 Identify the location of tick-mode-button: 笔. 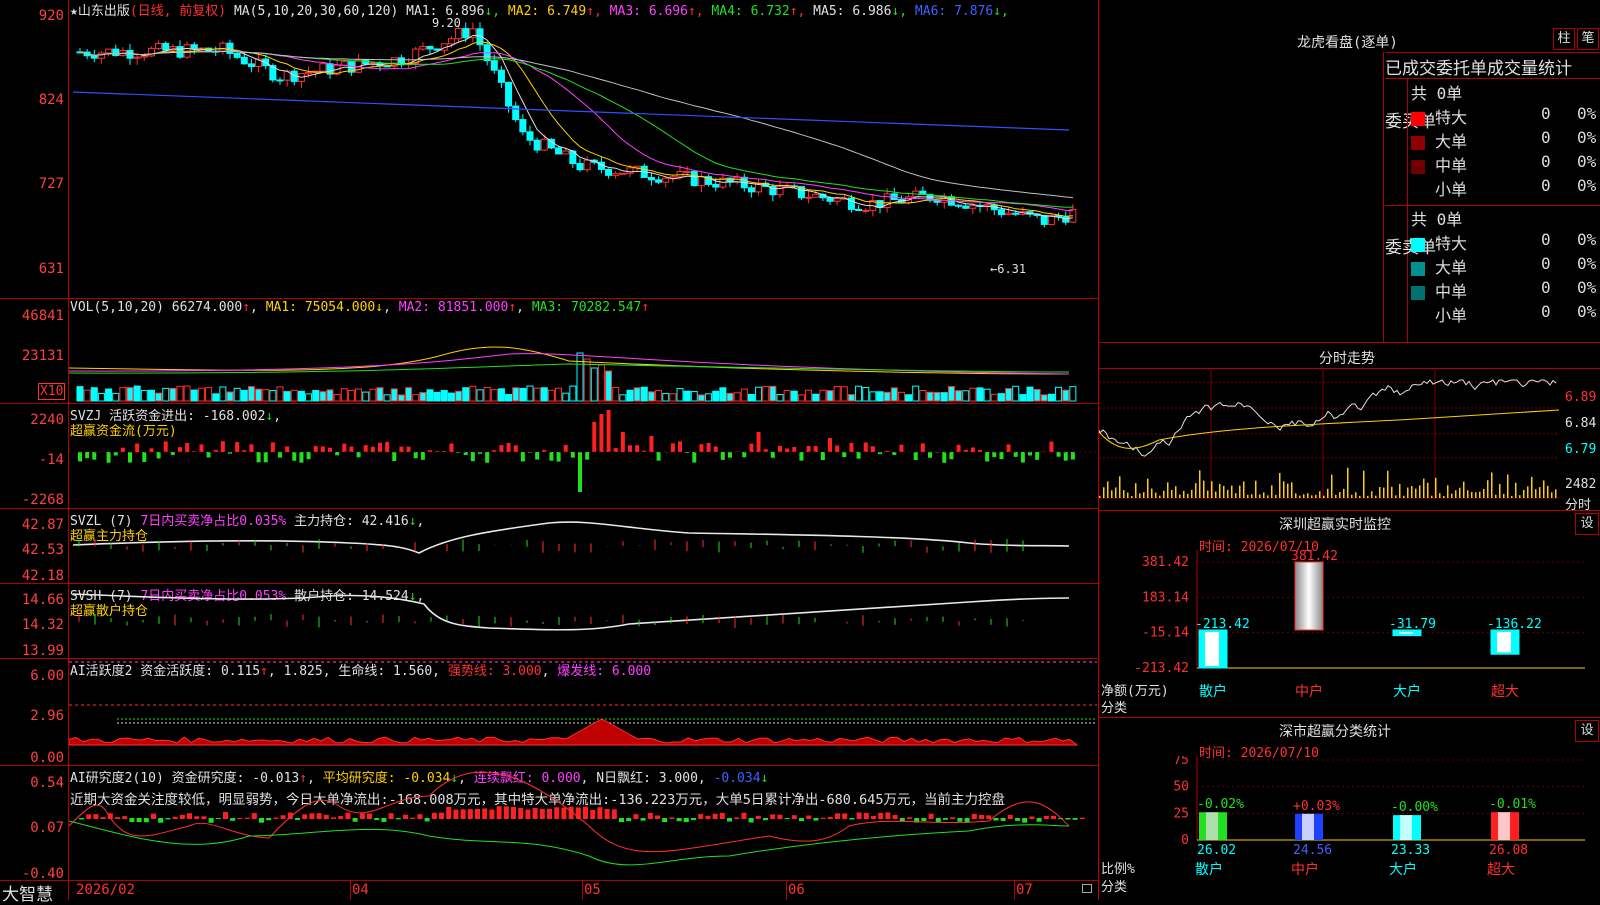
(1588, 39).